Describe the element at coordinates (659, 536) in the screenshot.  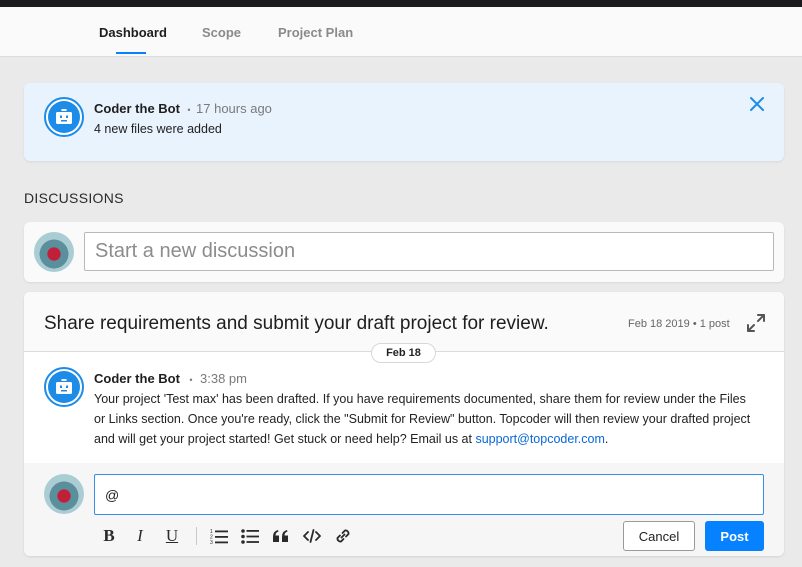
I see `cancel-button: Cancel` at that location.